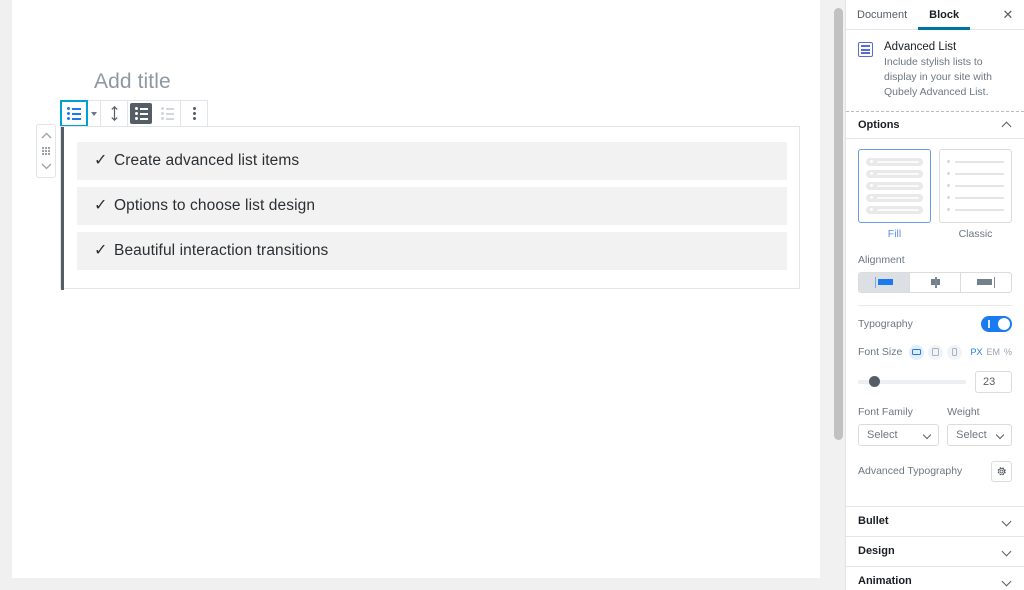 The height and width of the screenshot is (590, 1024). Describe the element at coordinates (1008, 15) in the screenshot. I see `close-icon: ✕` at that location.